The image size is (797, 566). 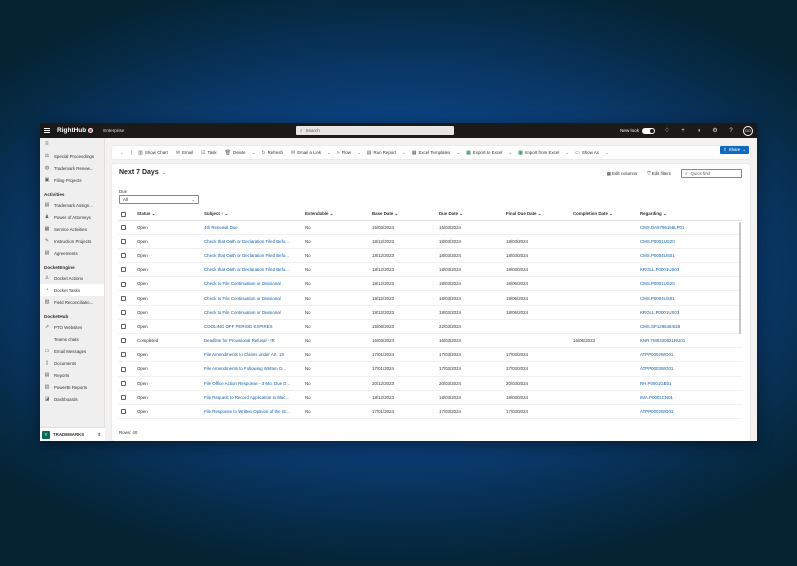 What do you see at coordinates (375, 130) in the screenshot?
I see `search-input: ⌕ Search` at bounding box center [375, 130].